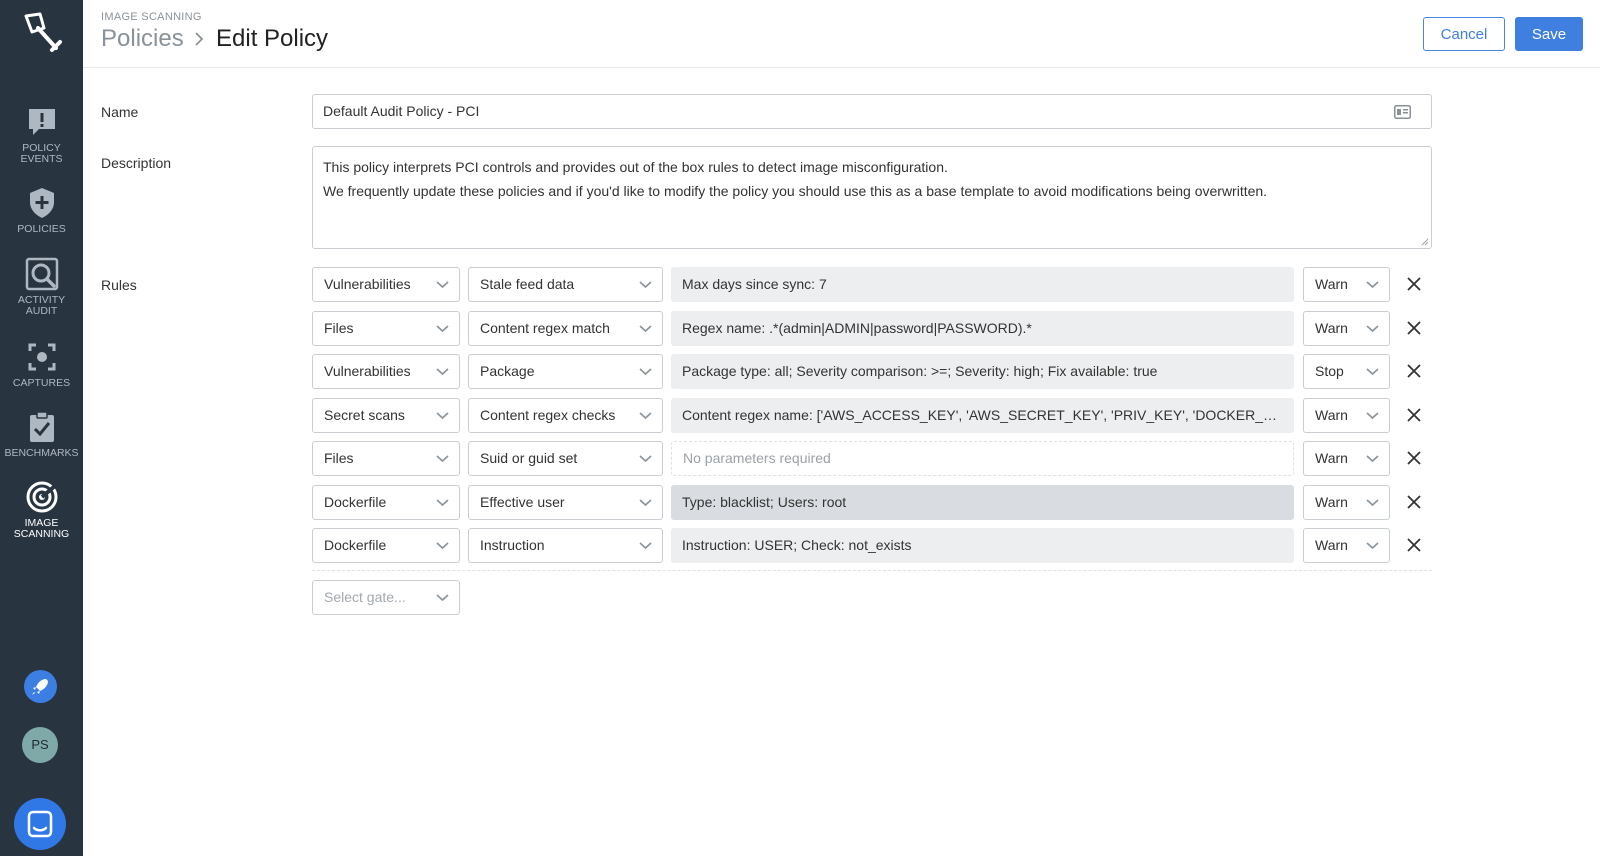  Describe the element at coordinates (565, 545) in the screenshot. I see `trigger-select: Instruction` at that location.